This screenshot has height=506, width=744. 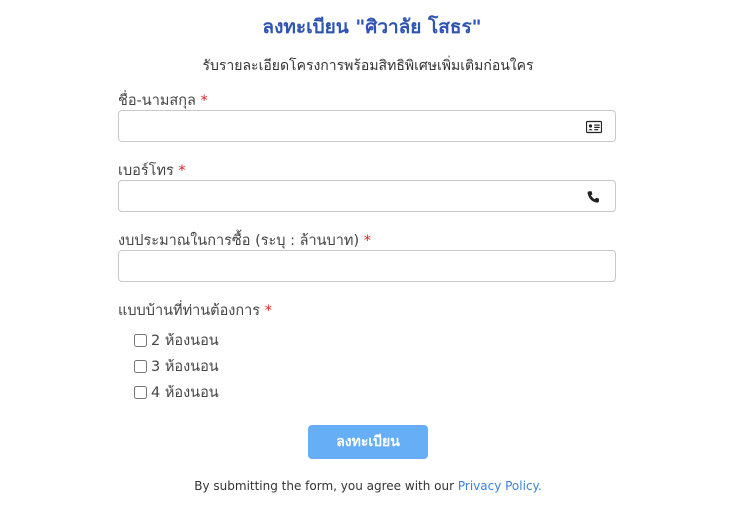 I want to click on phone-icon, so click(x=594, y=196).